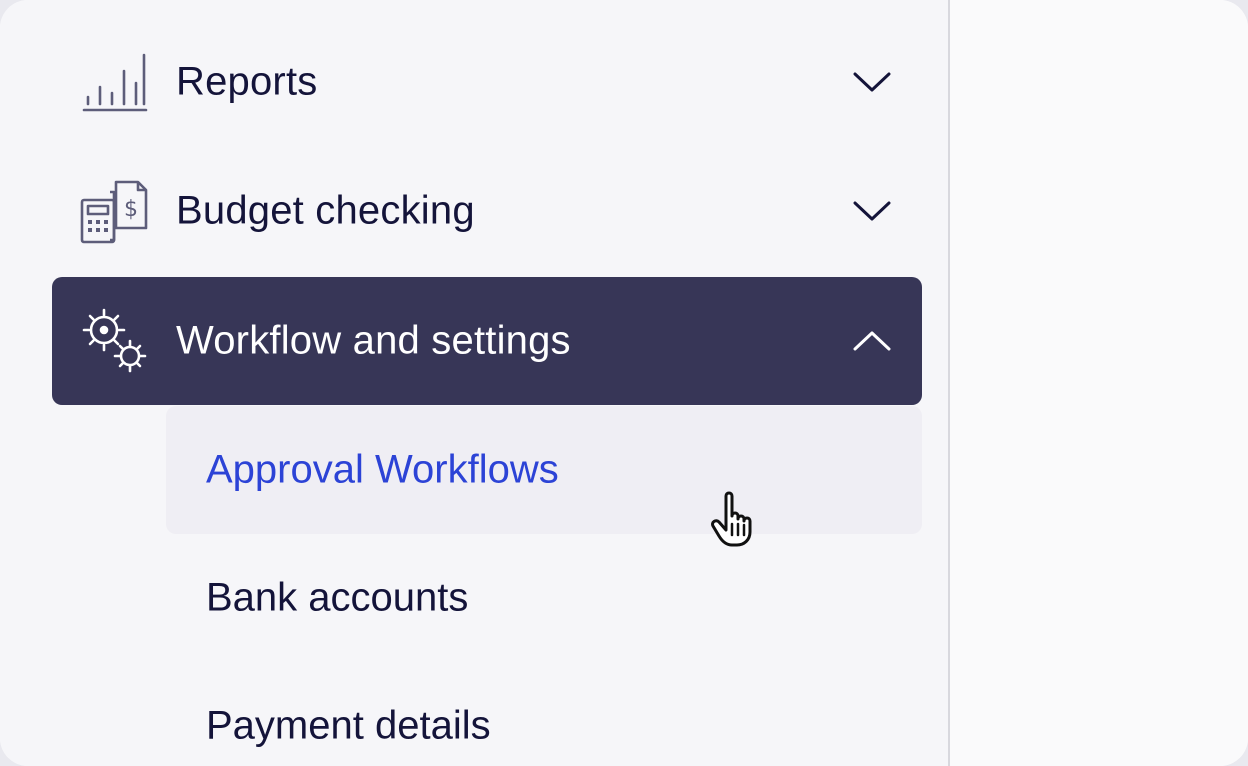  What do you see at coordinates (544, 598) in the screenshot?
I see `sub-item-bank-accounts: Bank accounts` at bounding box center [544, 598].